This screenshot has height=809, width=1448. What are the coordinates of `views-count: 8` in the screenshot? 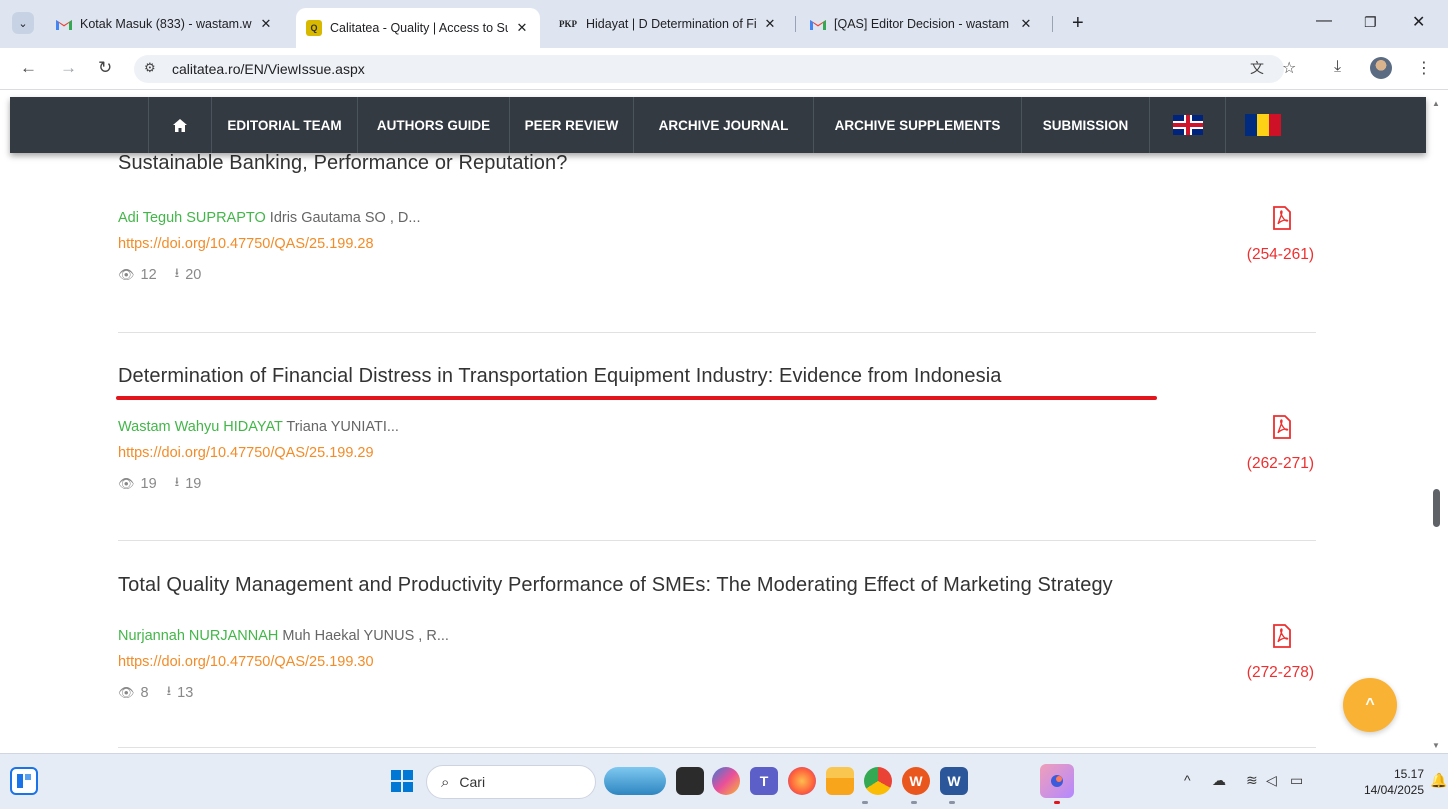 It's located at (144, 693).